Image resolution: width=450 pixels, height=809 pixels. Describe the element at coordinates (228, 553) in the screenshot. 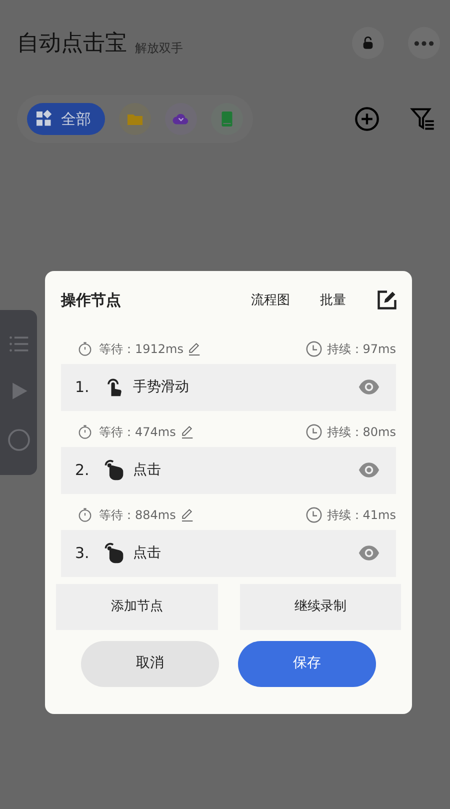

I see `node-row: 3. 点击` at that location.